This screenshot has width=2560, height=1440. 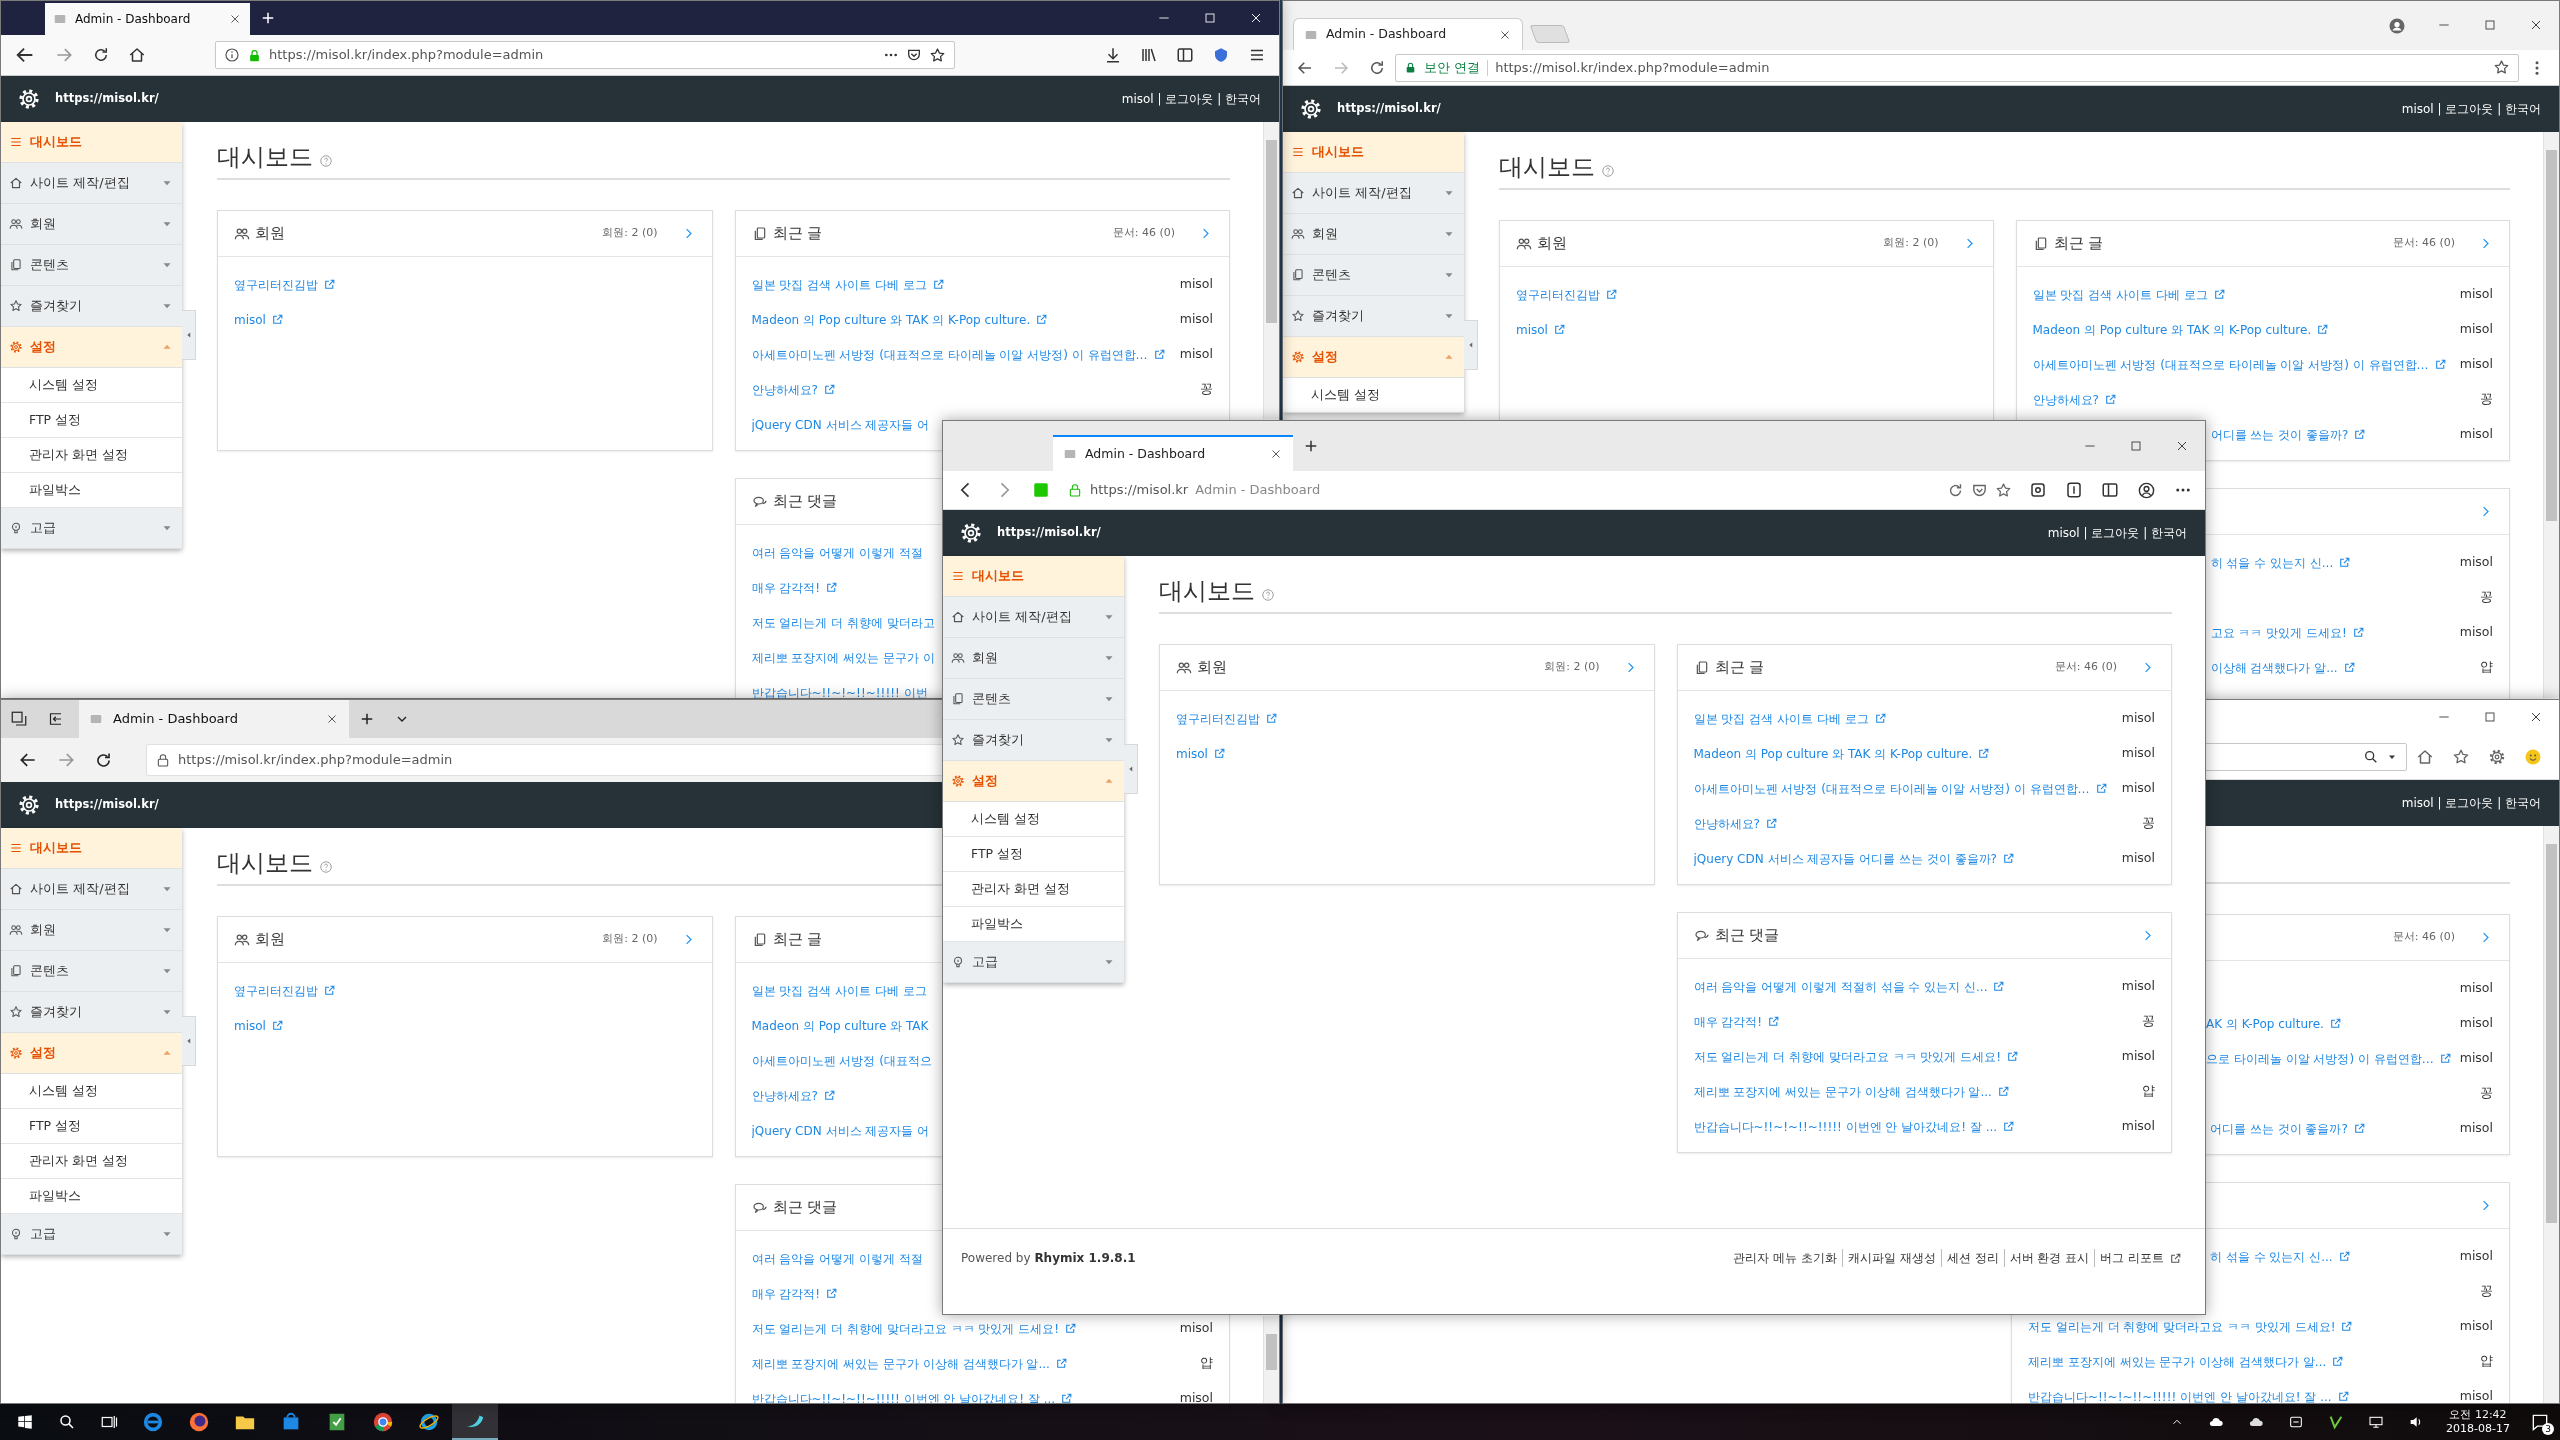 I want to click on comment-link: 저도 얼리는게 더 취향에 맞더라고, so click(x=843, y=622).